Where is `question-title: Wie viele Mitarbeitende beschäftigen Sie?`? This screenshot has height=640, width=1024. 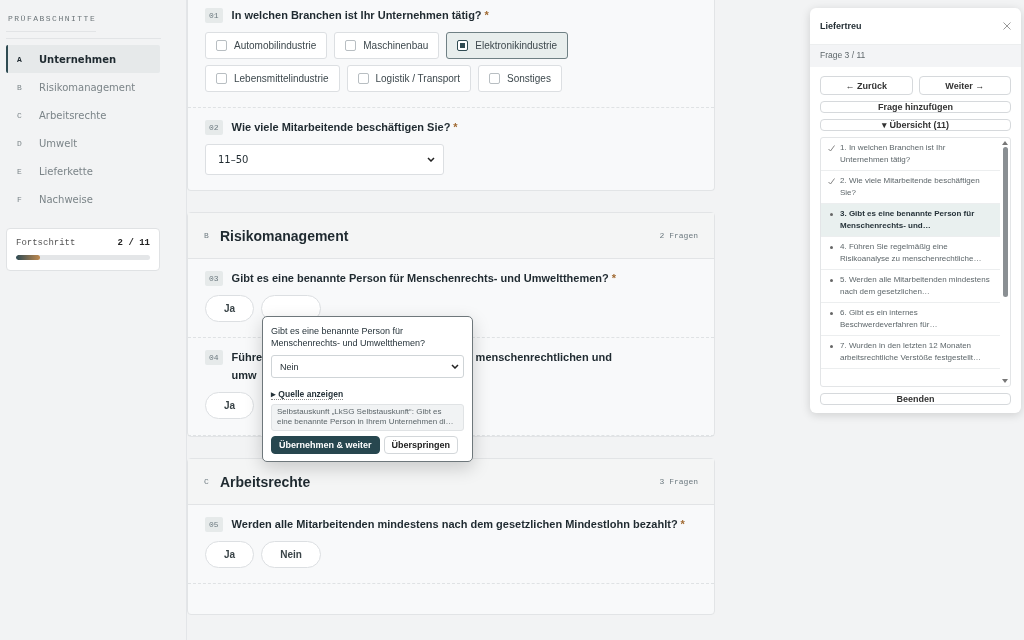
question-title: Wie viele Mitarbeitende beschäftigen Sie? is located at coordinates (341, 127).